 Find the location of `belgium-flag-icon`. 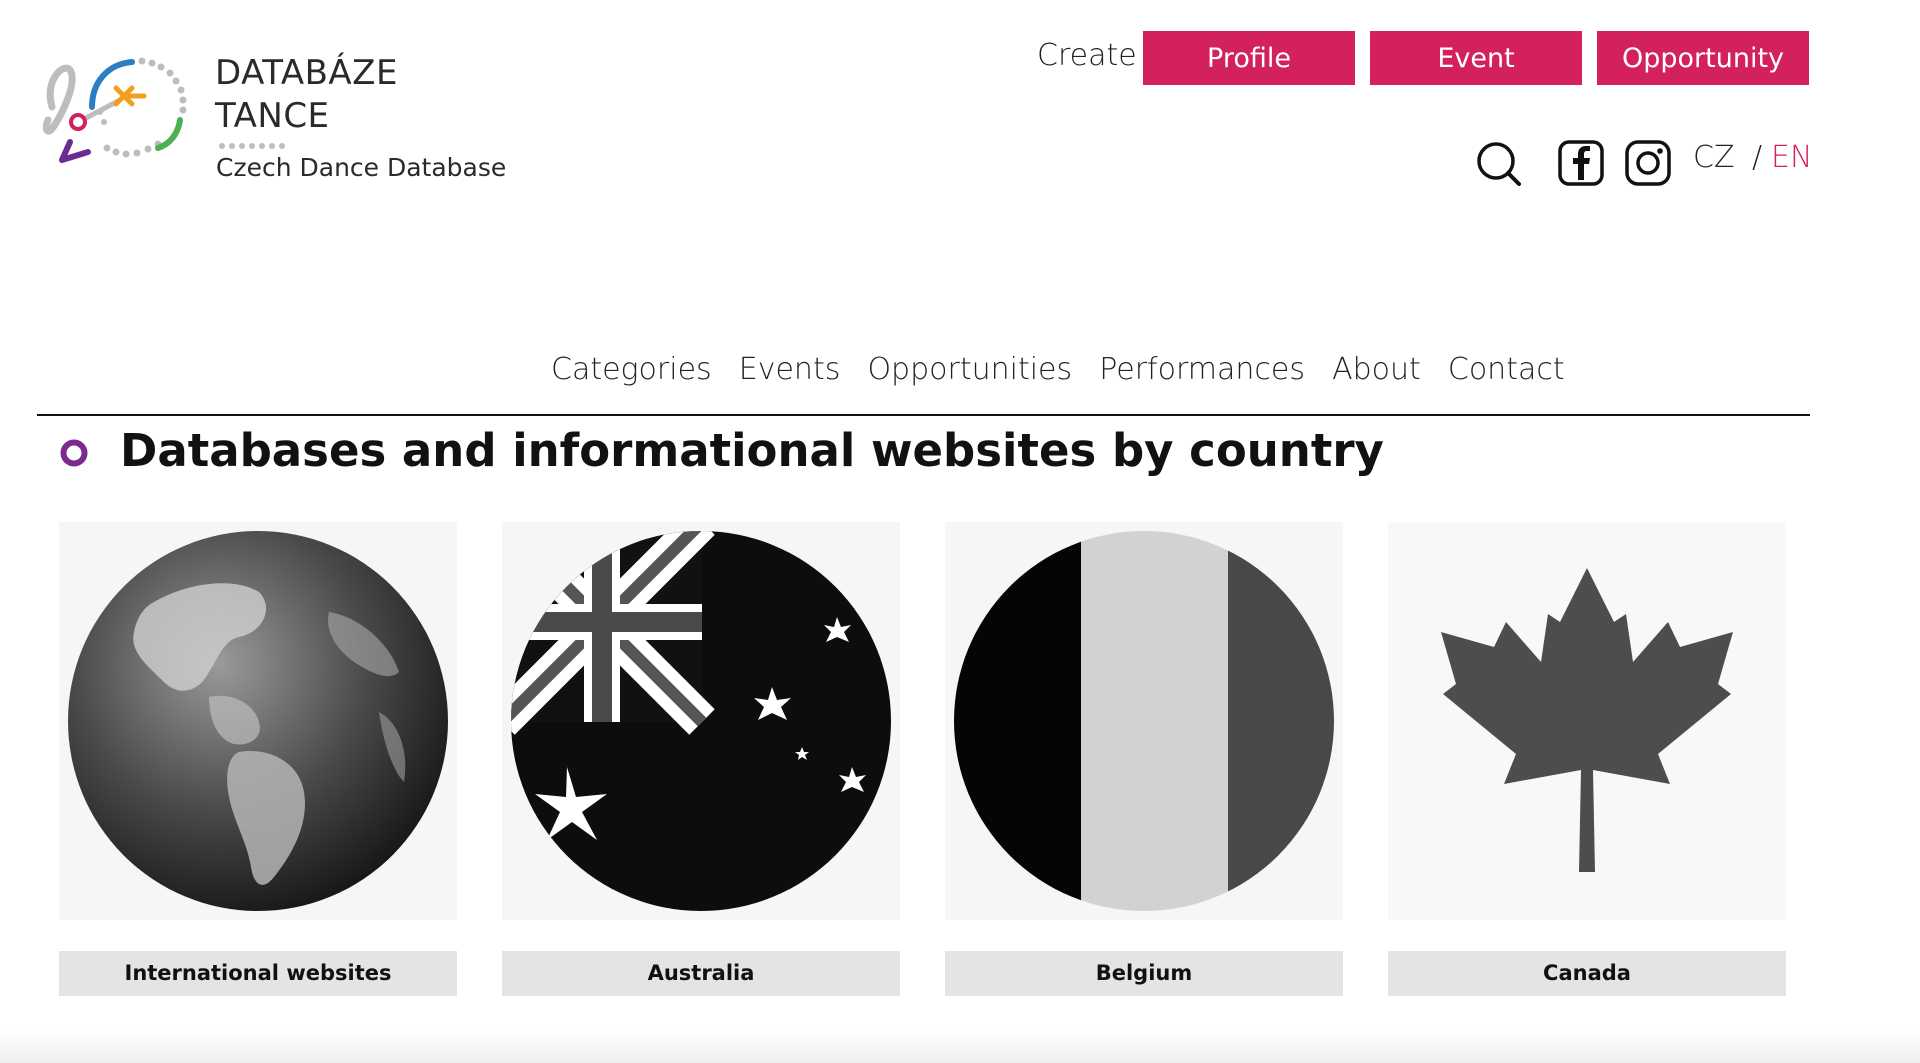

belgium-flag-icon is located at coordinates (1144, 721).